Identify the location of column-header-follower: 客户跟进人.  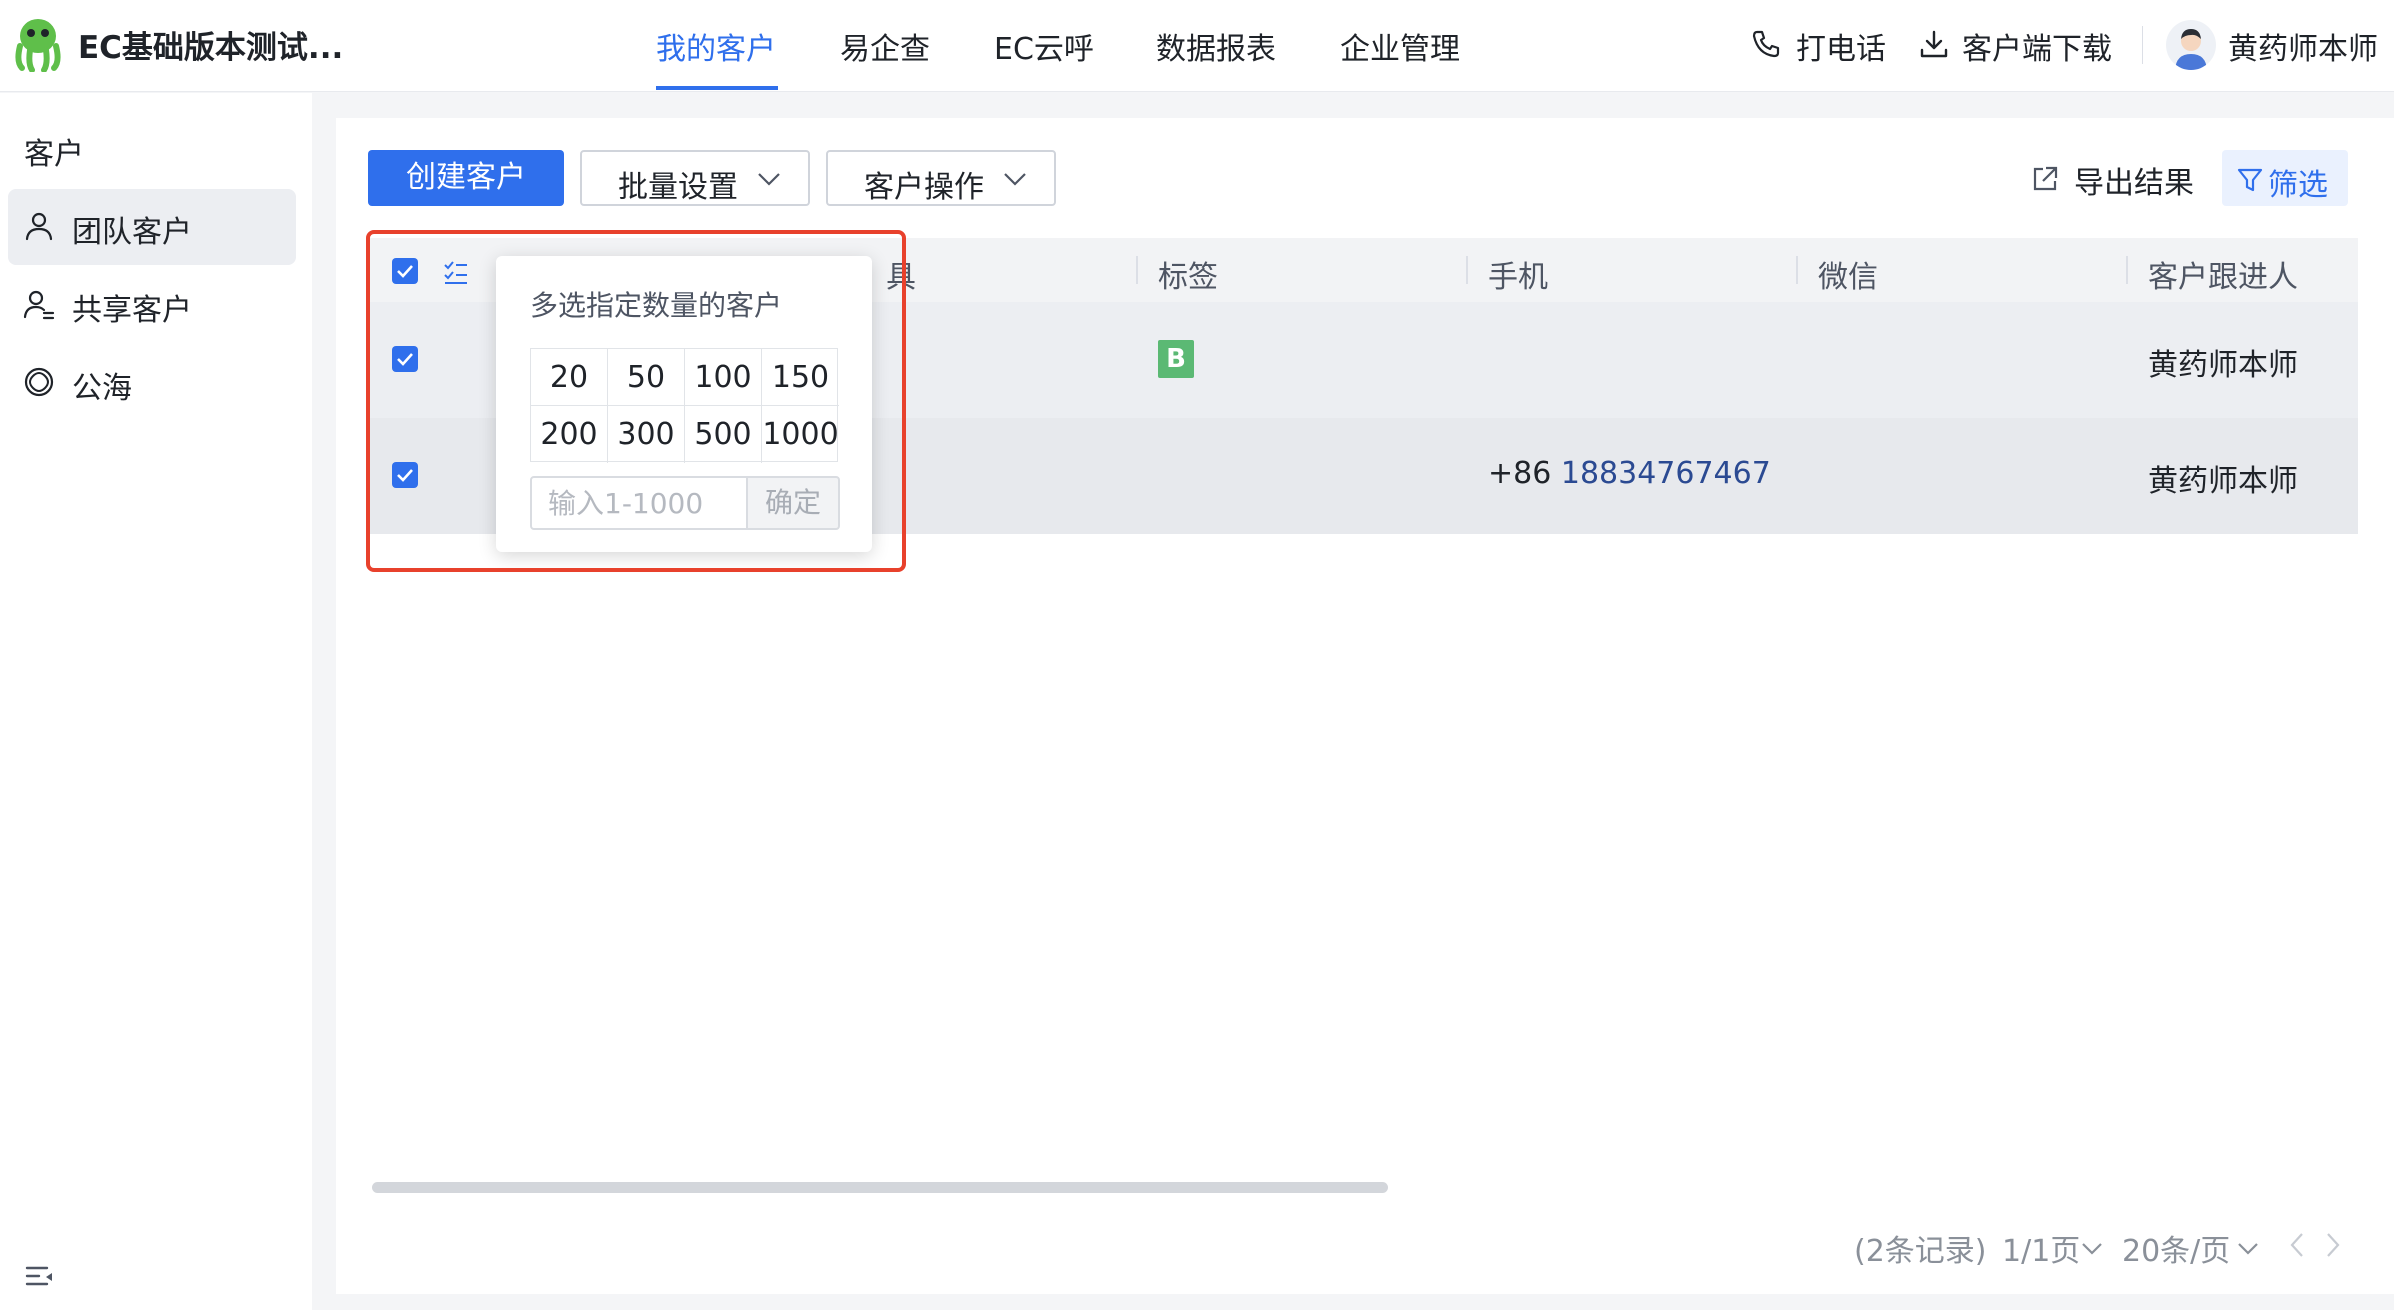
(2223, 274).